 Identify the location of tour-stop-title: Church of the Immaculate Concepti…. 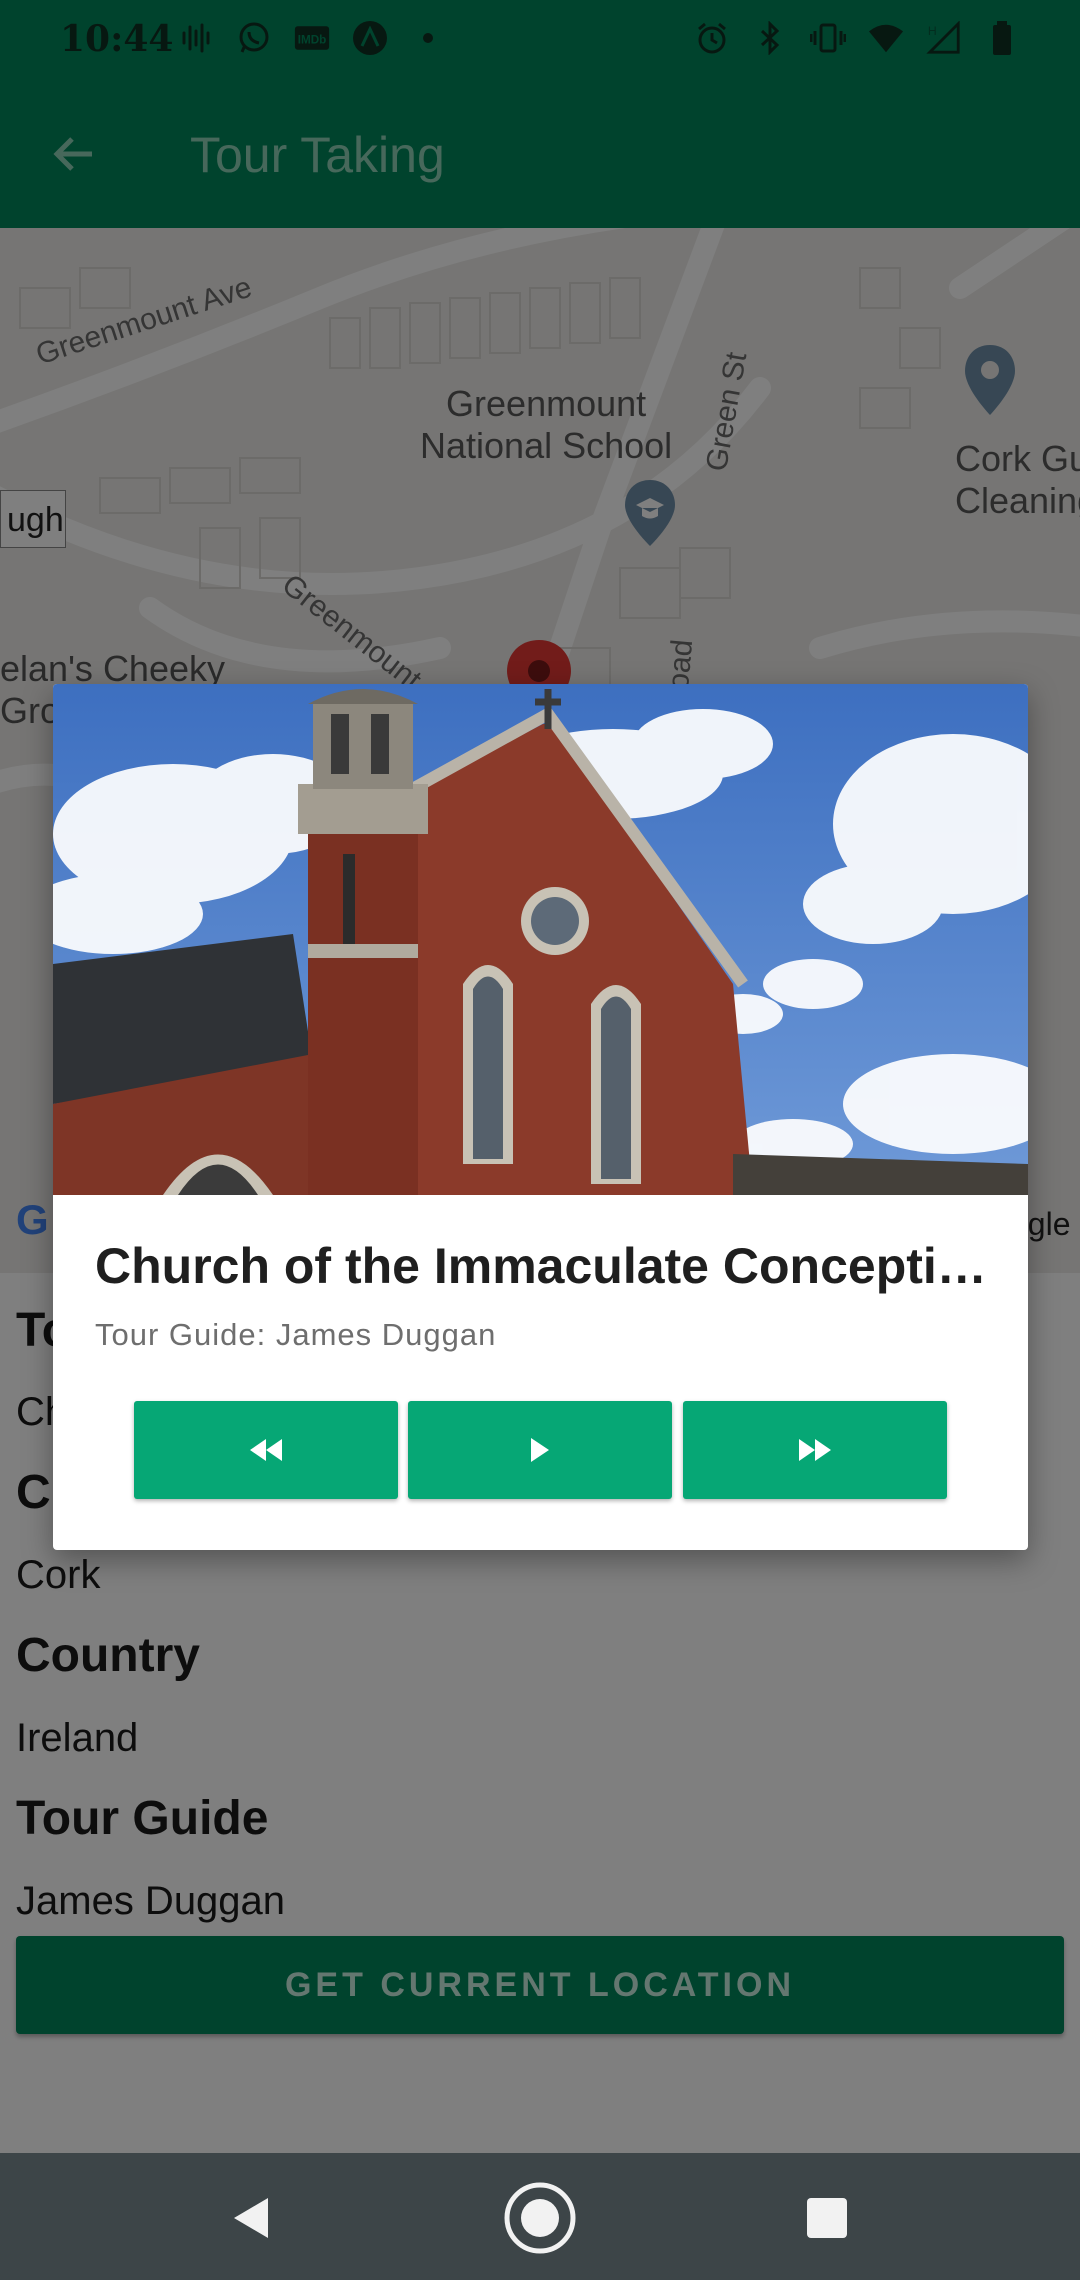
(541, 1266).